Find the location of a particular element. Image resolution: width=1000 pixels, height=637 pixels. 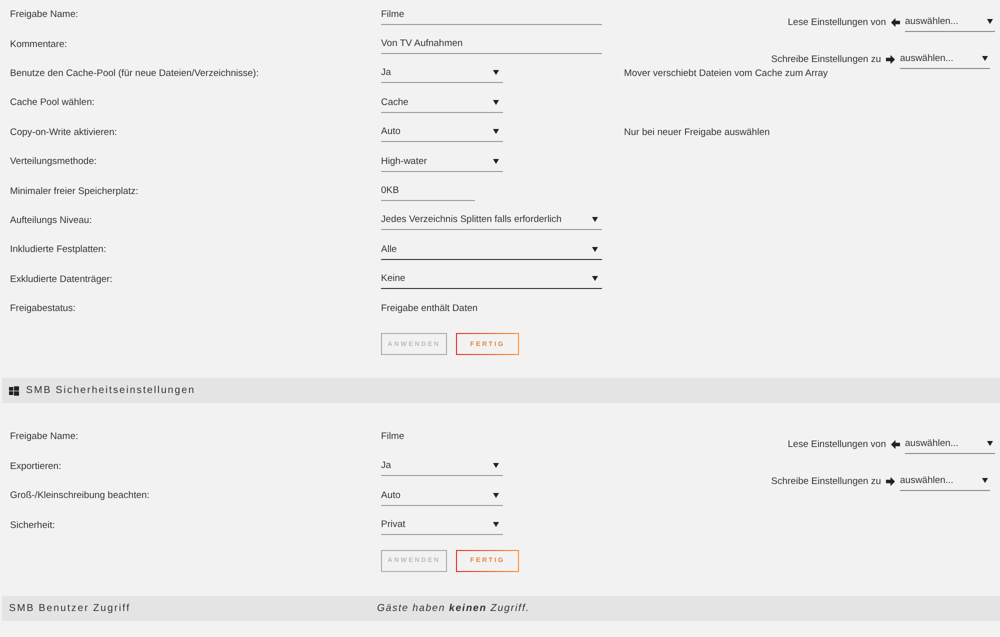

field-label: Freigabestatus: is located at coordinates (42, 308).